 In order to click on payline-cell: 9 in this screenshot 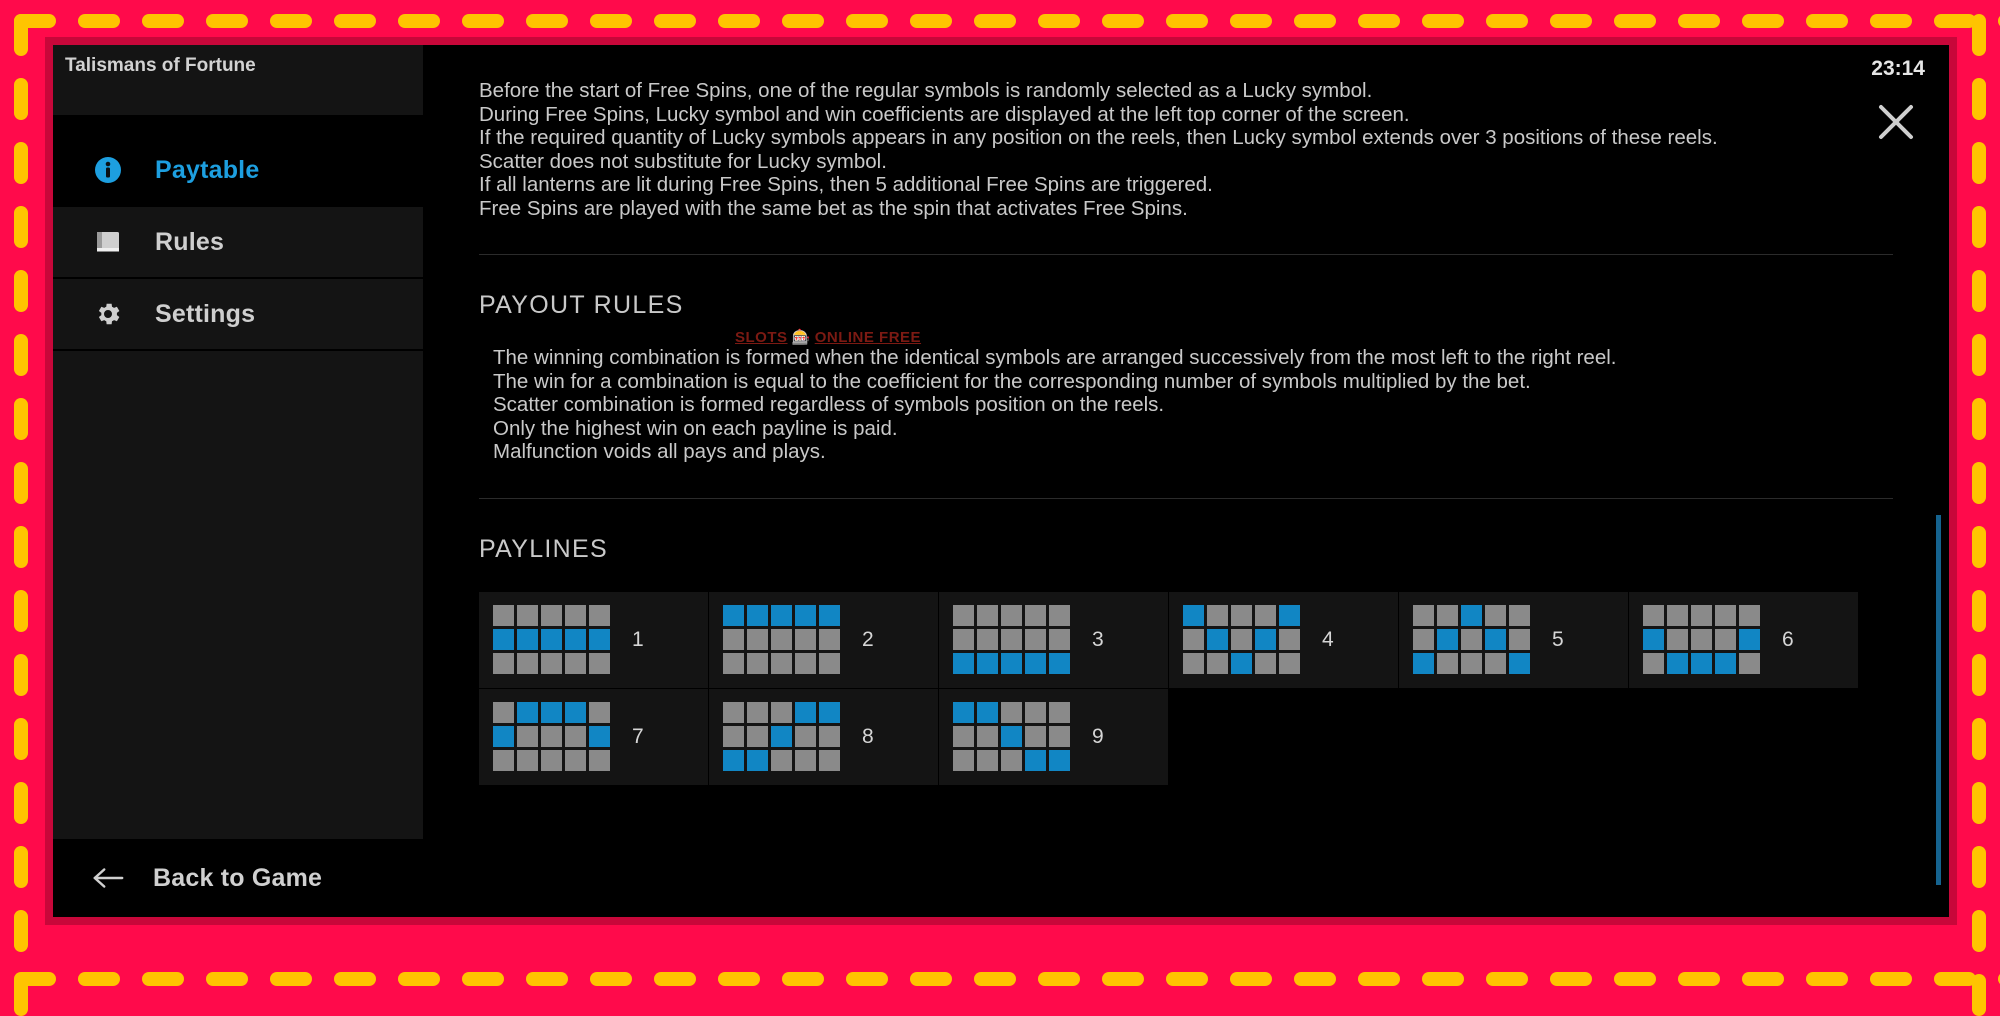, I will do `click(1054, 737)`.